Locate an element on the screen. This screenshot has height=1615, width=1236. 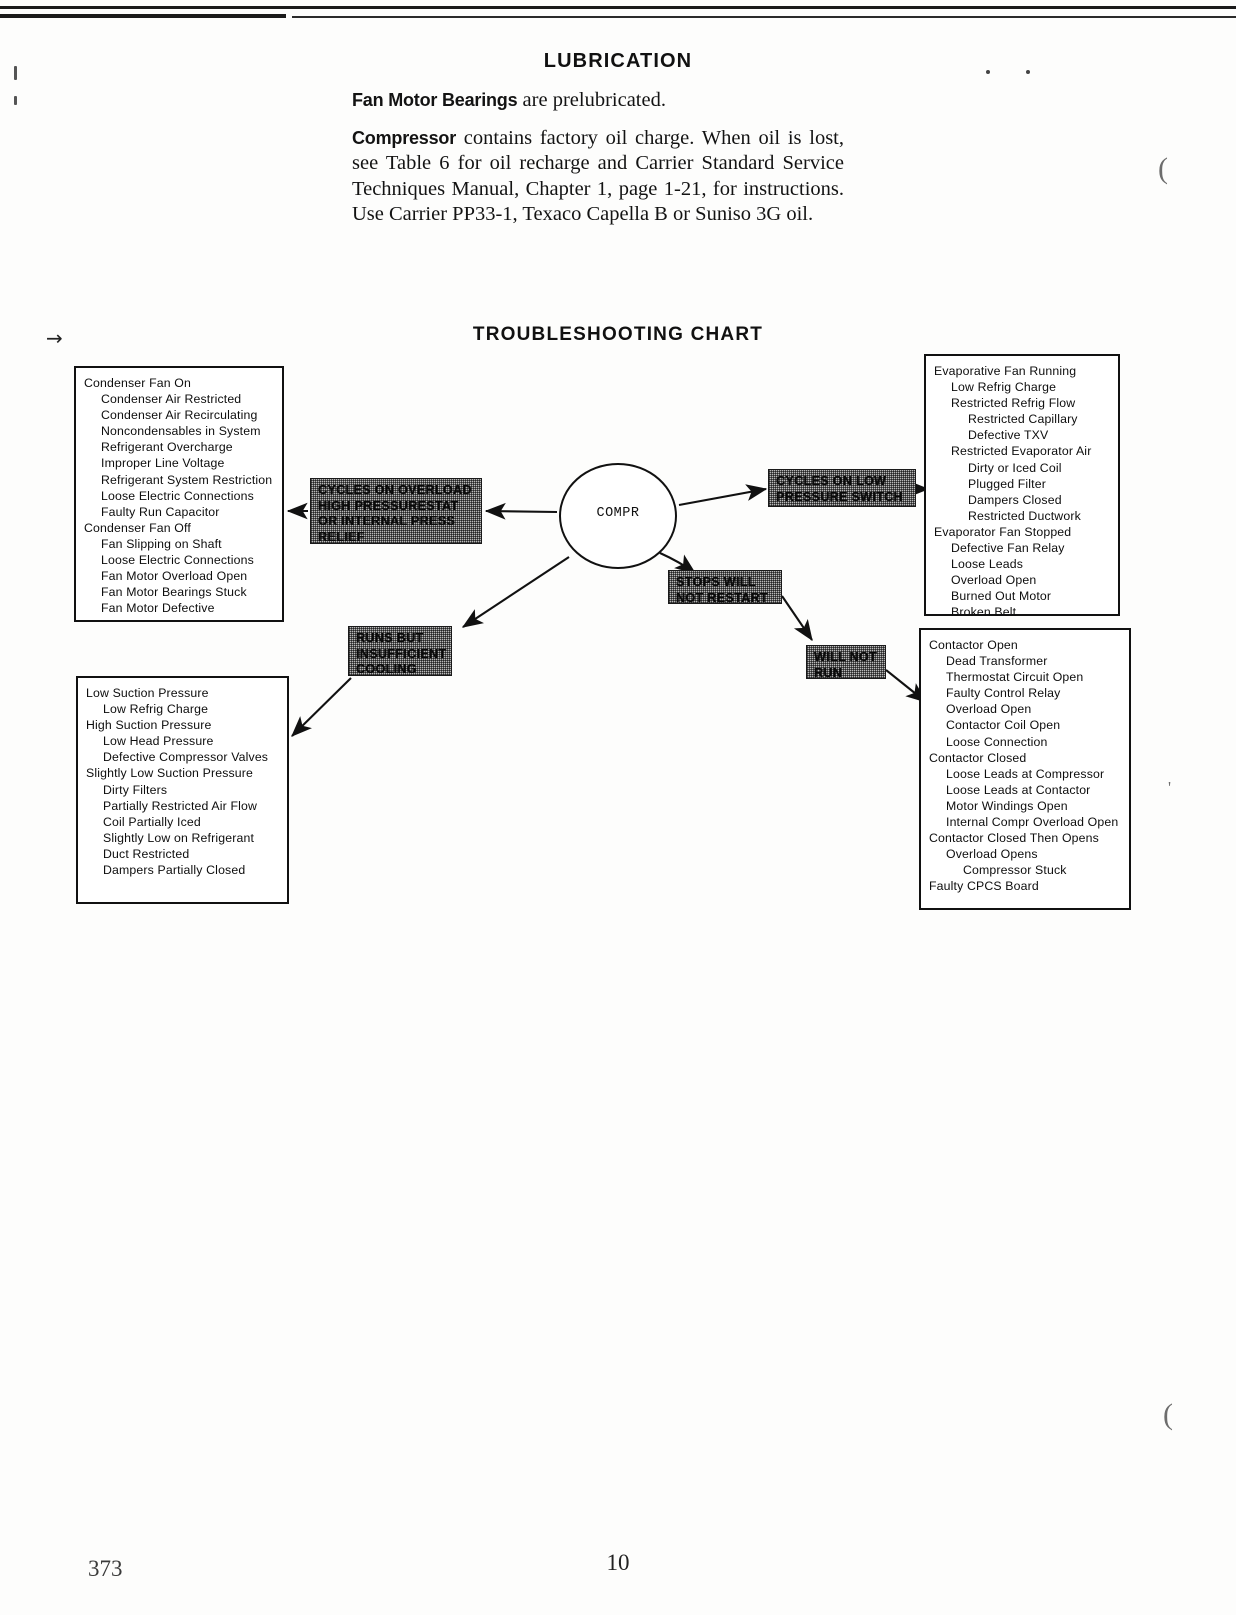
list-item: Improper Line Voltage is located at coordinates (163, 463).